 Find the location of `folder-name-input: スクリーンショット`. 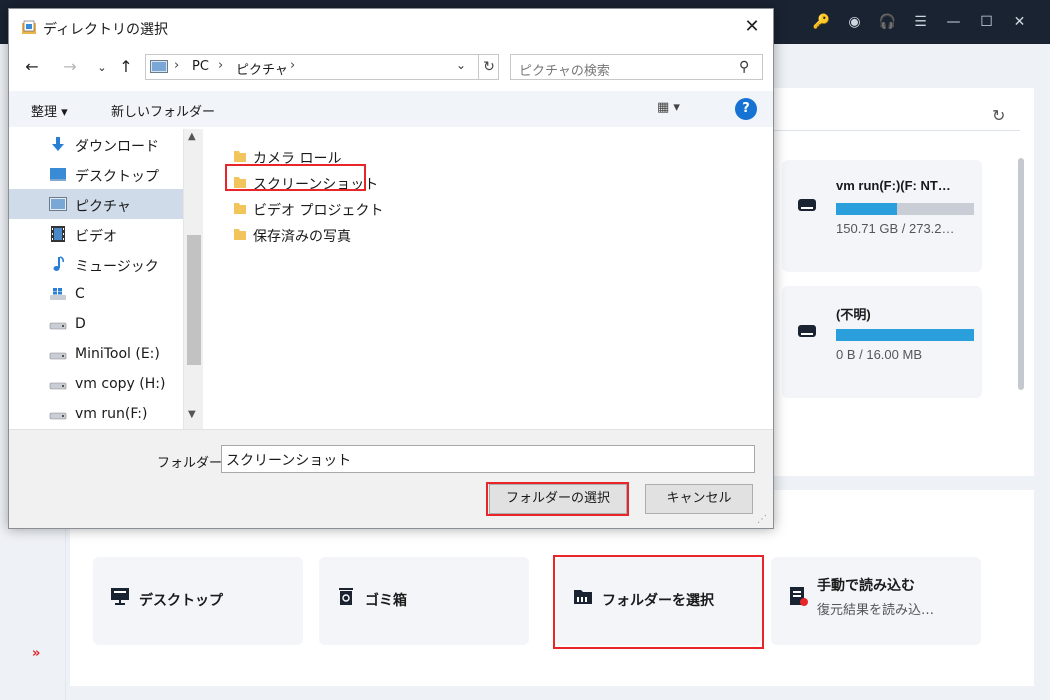

folder-name-input: スクリーンショット is located at coordinates (488, 459).